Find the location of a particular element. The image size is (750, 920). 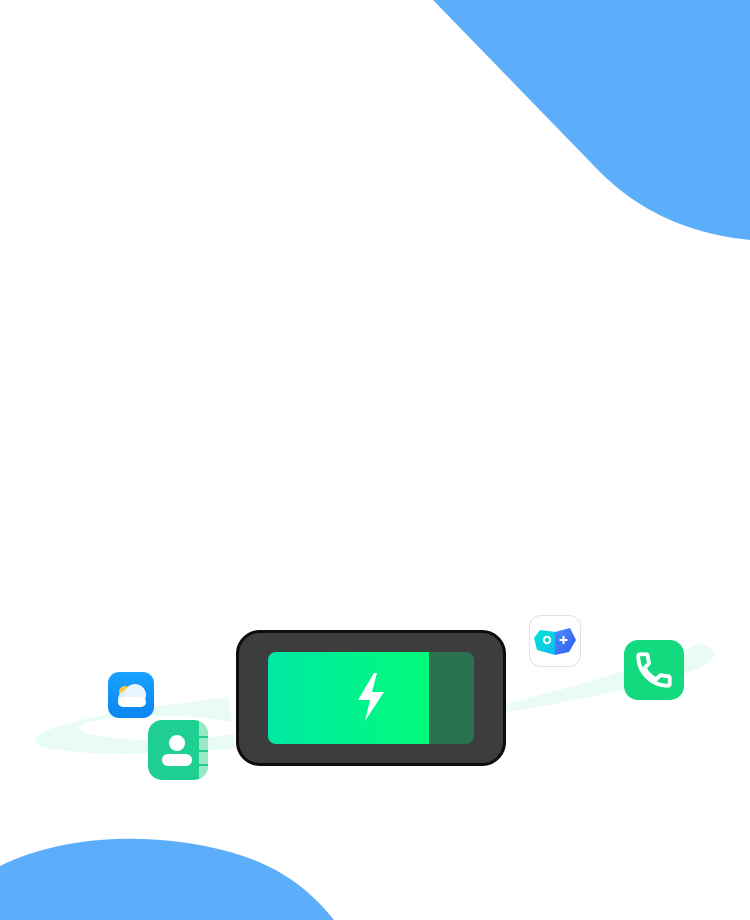

top-right-blob is located at coordinates (591, 120).